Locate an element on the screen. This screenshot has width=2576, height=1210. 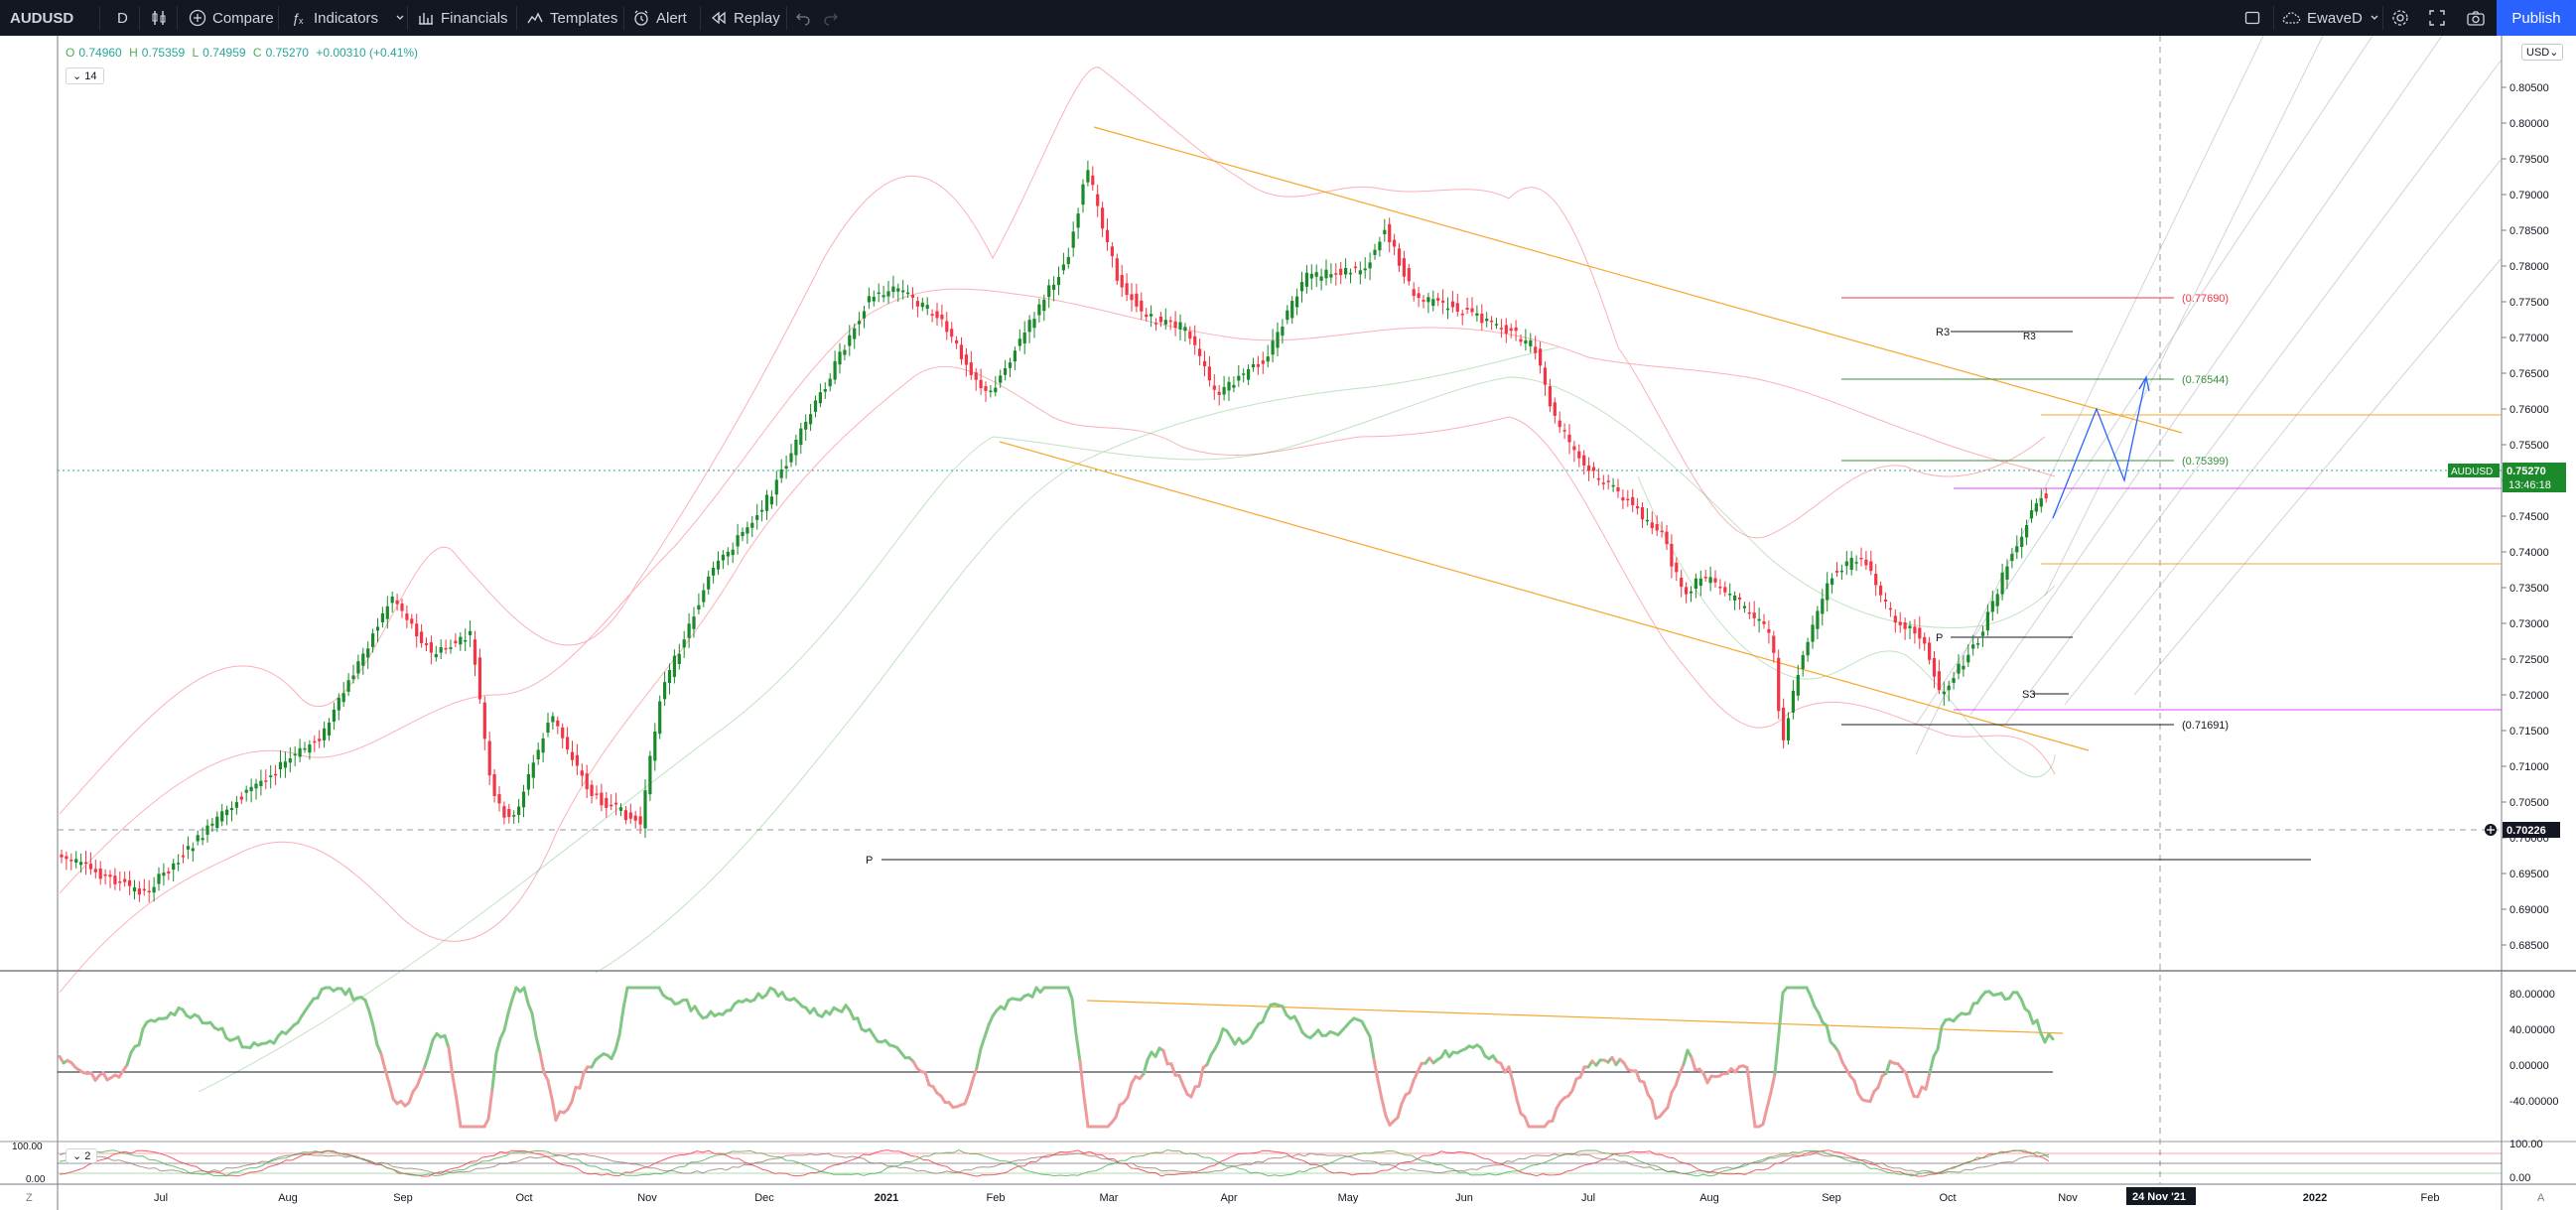
time-tick-label: Mar is located at coordinates (1109, 1198).